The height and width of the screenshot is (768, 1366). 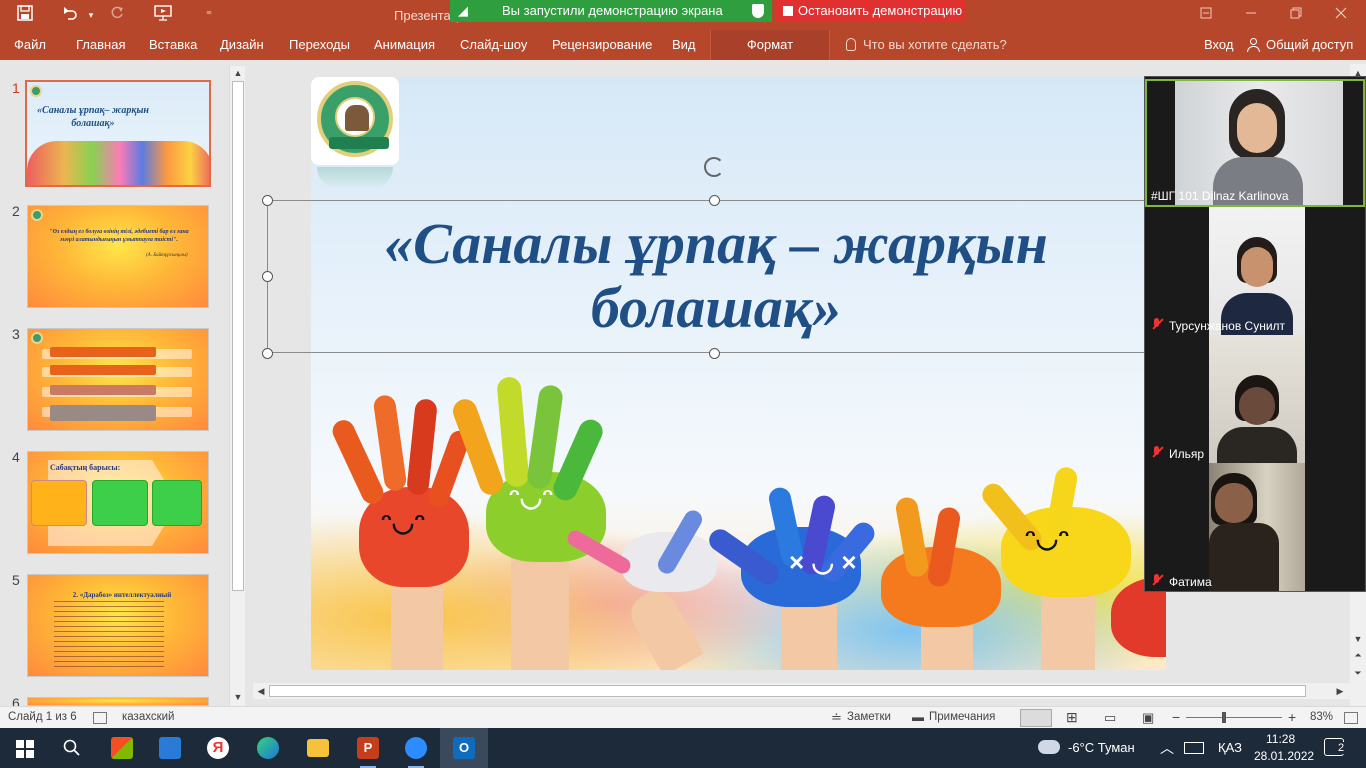 What do you see at coordinates (1255, 143) in the screenshot?
I see `participant-tile: #ШГ 101 Dilnaz Karlinova` at bounding box center [1255, 143].